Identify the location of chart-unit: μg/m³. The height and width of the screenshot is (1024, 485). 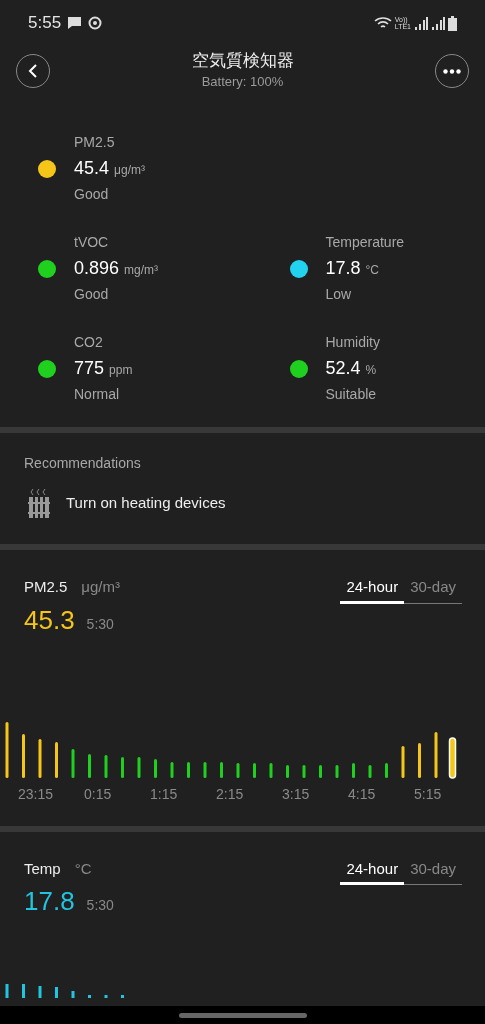
(100, 587).